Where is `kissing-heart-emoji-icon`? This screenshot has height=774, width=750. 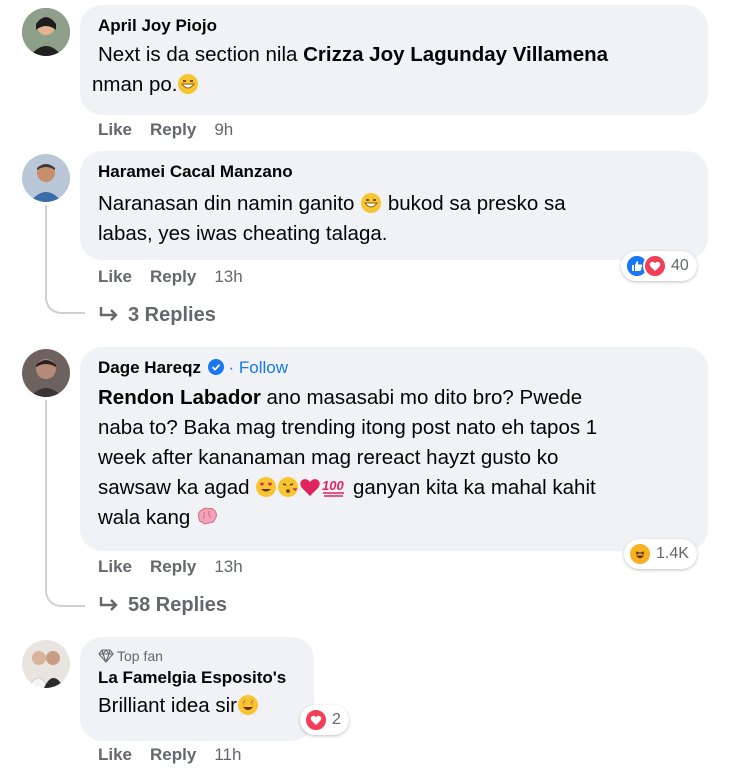
kissing-heart-emoji-icon is located at coordinates (288, 487).